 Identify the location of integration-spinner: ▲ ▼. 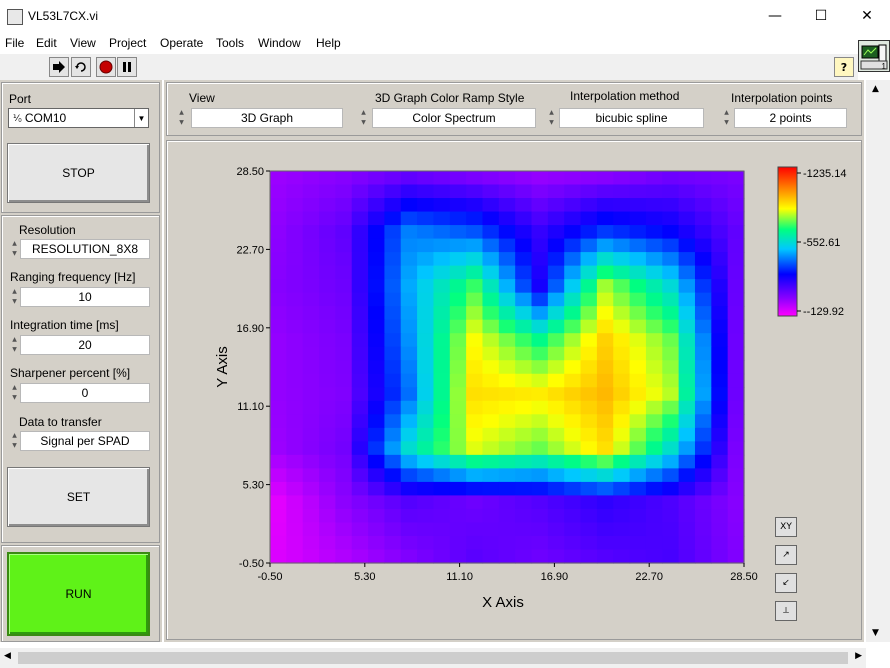
(14, 345).